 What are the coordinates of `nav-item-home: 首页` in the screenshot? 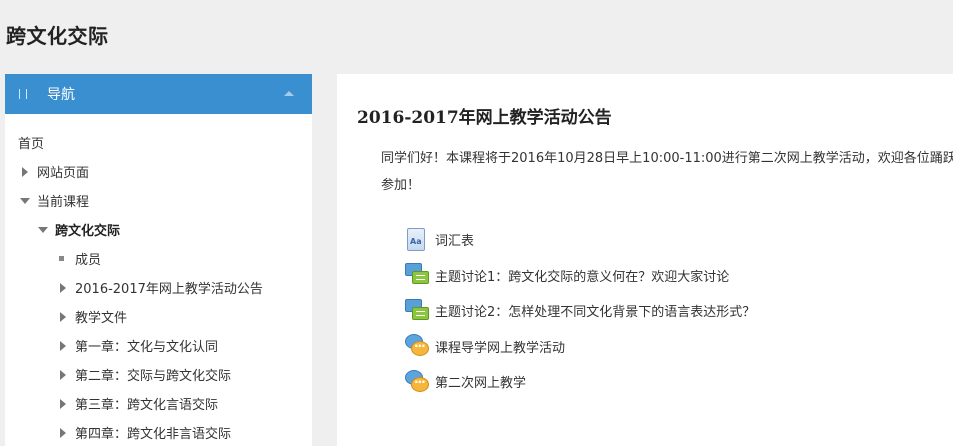 It's located at (158, 142).